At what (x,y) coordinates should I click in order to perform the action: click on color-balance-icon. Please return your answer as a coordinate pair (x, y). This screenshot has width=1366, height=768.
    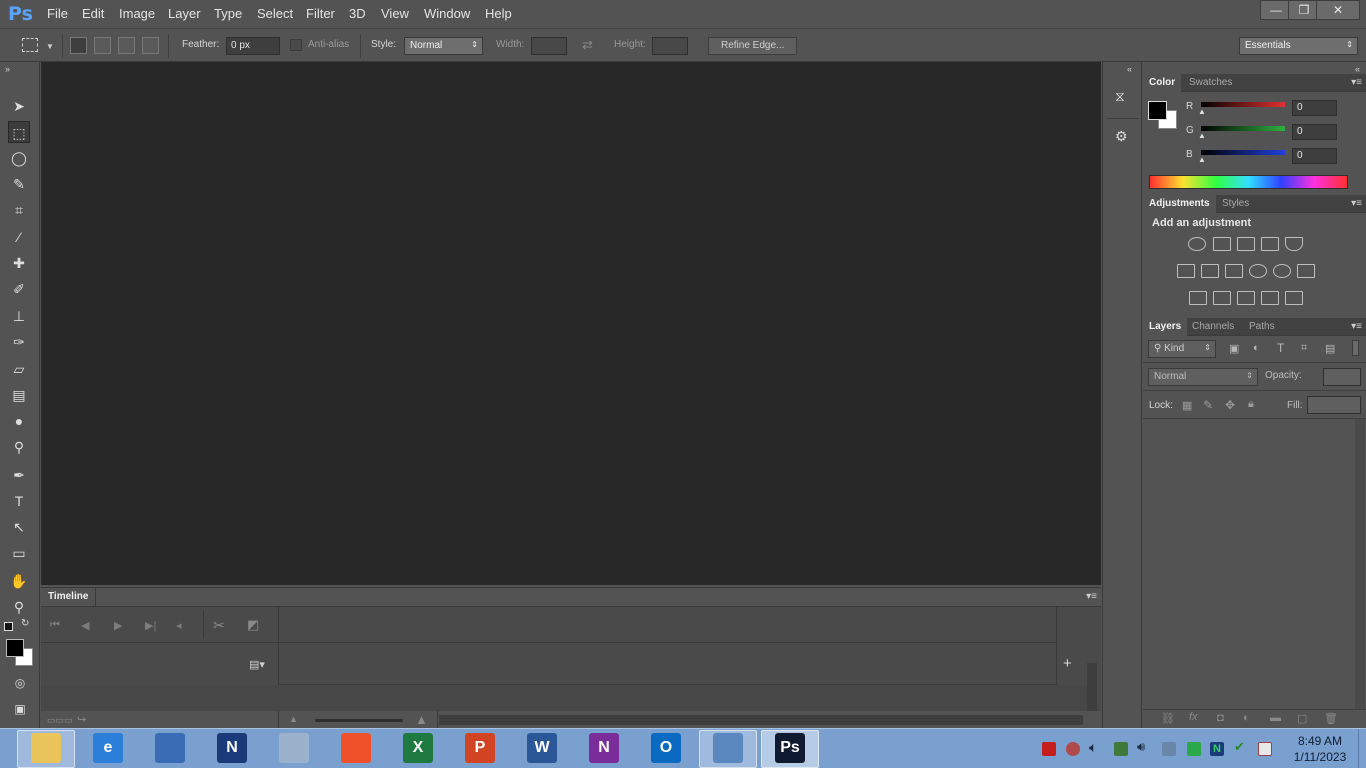
    Looking at the image, I should click on (1210, 271).